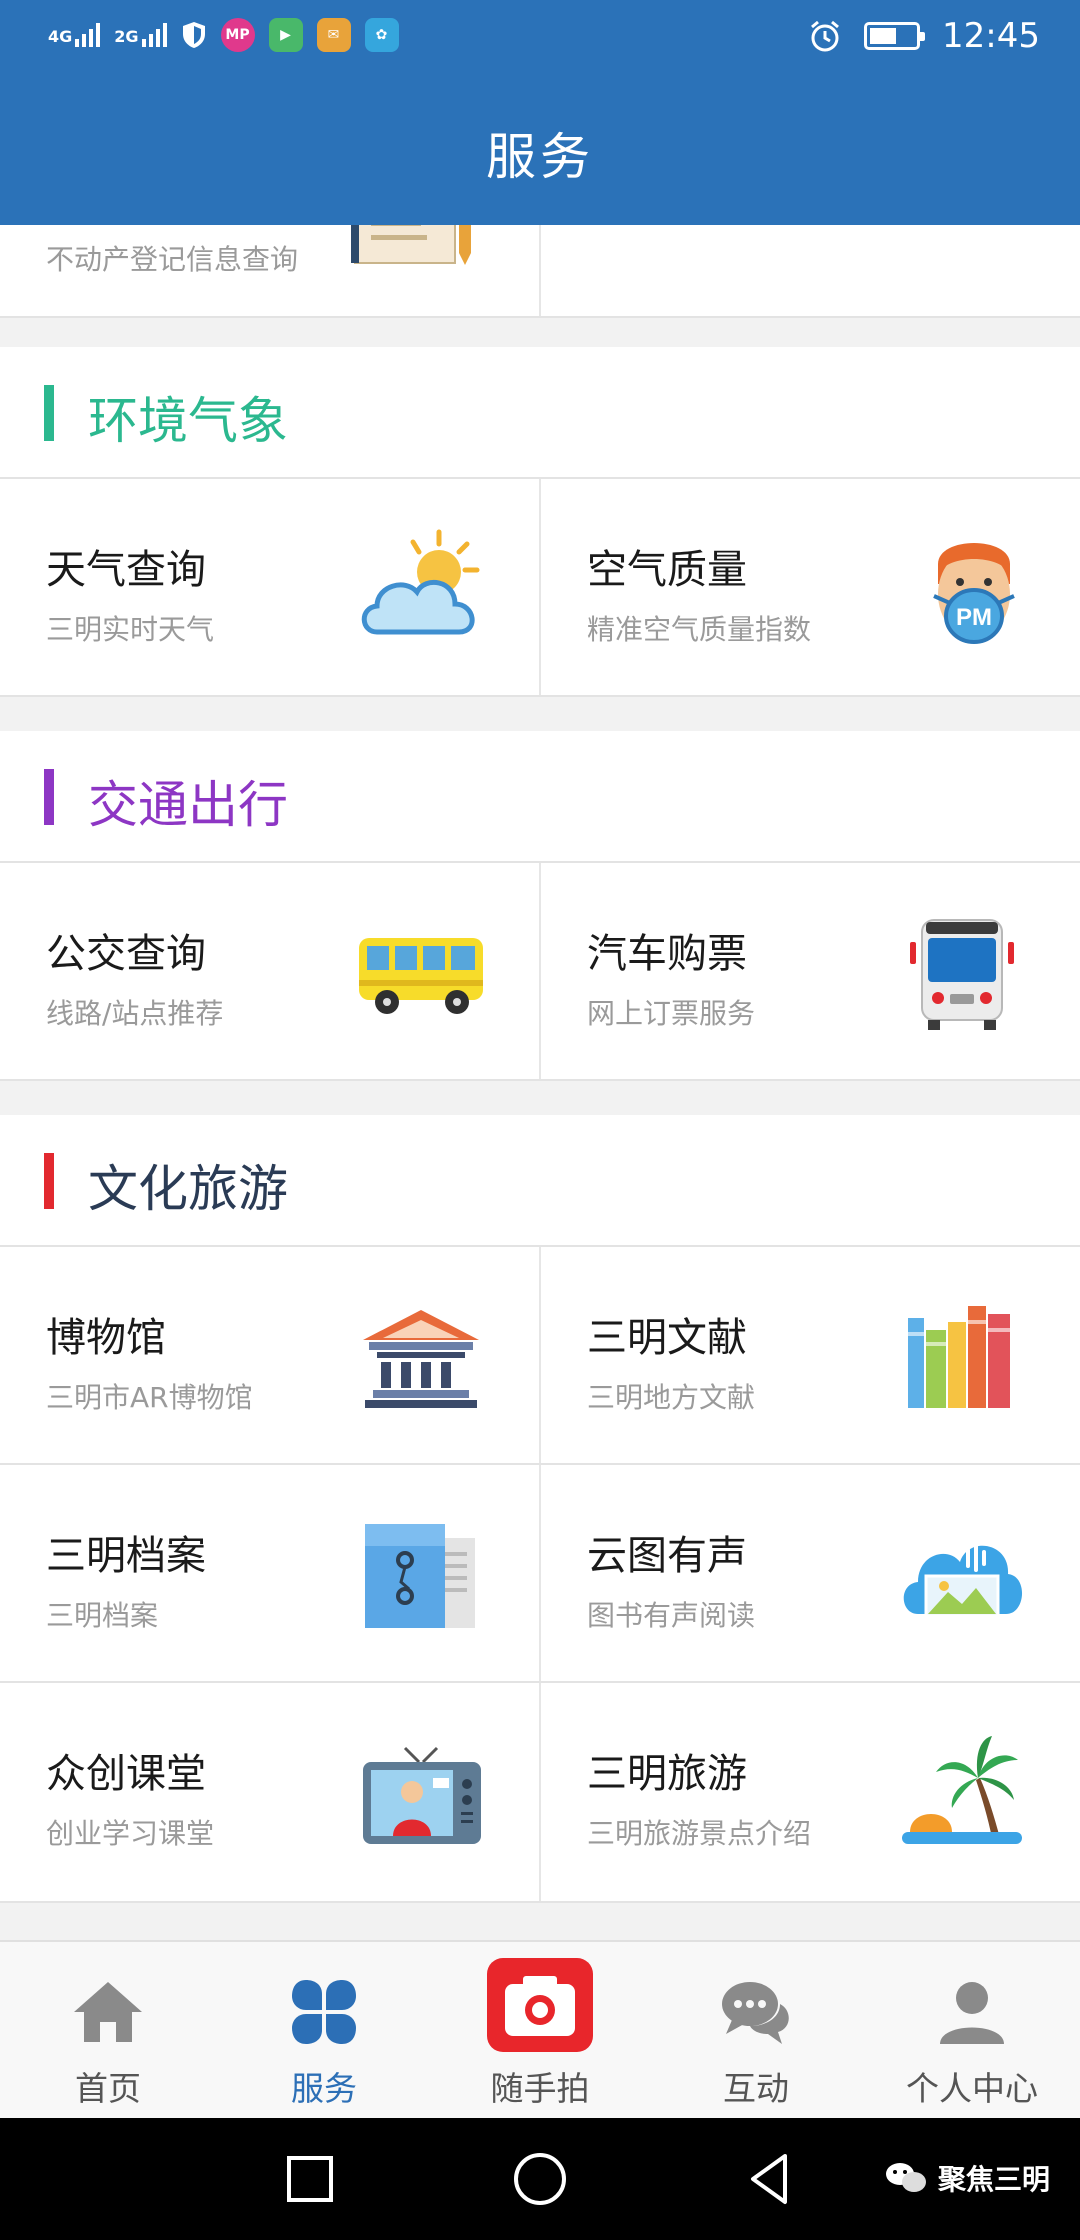 The image size is (1080, 2240). Describe the element at coordinates (667, 1556) in the screenshot. I see `card-title: 云图有声` at that location.